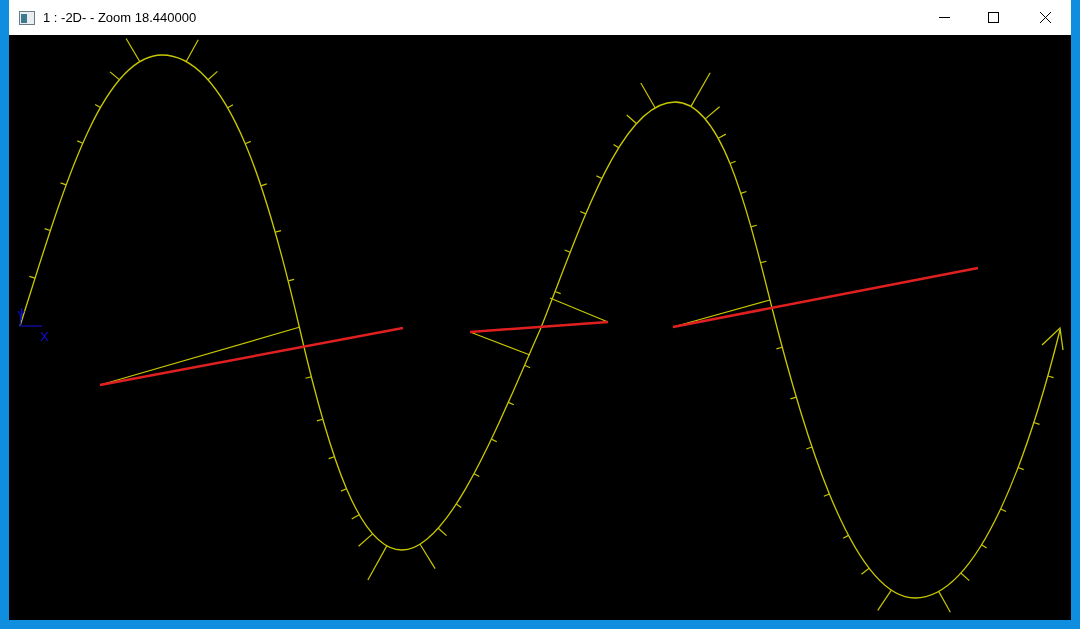 The height and width of the screenshot is (629, 1080). What do you see at coordinates (993, 17) in the screenshot?
I see `maximize-icon` at bounding box center [993, 17].